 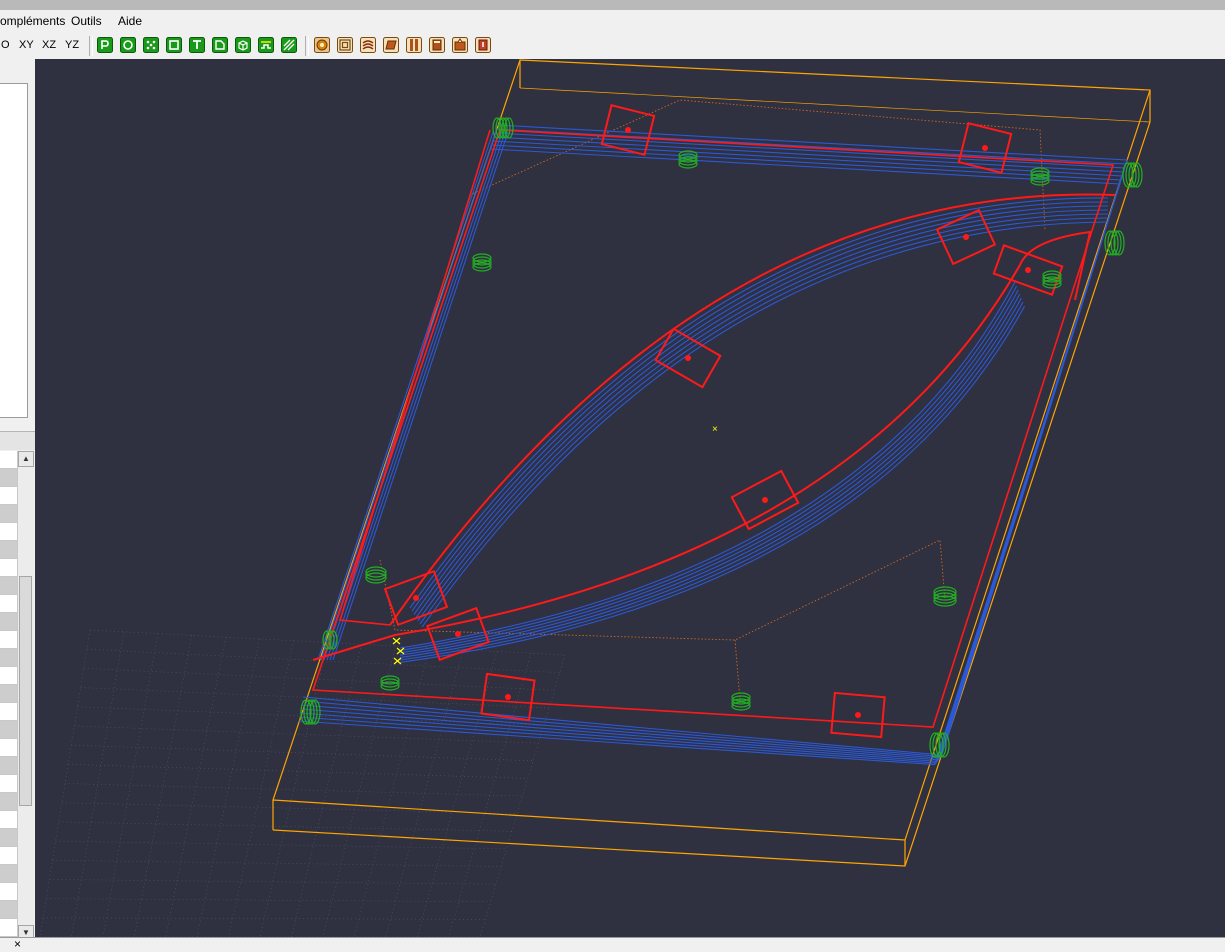 What do you see at coordinates (26, 459) in the screenshot?
I see `scroll-up-arrow-icon: ▲` at bounding box center [26, 459].